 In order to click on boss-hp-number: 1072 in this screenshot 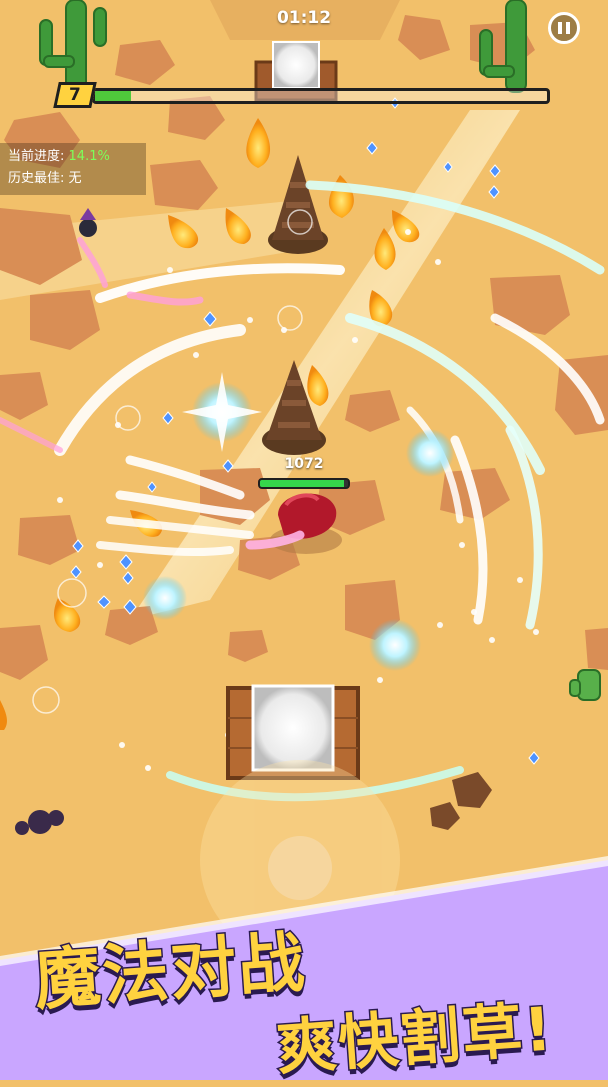, I will do `click(304, 464)`.